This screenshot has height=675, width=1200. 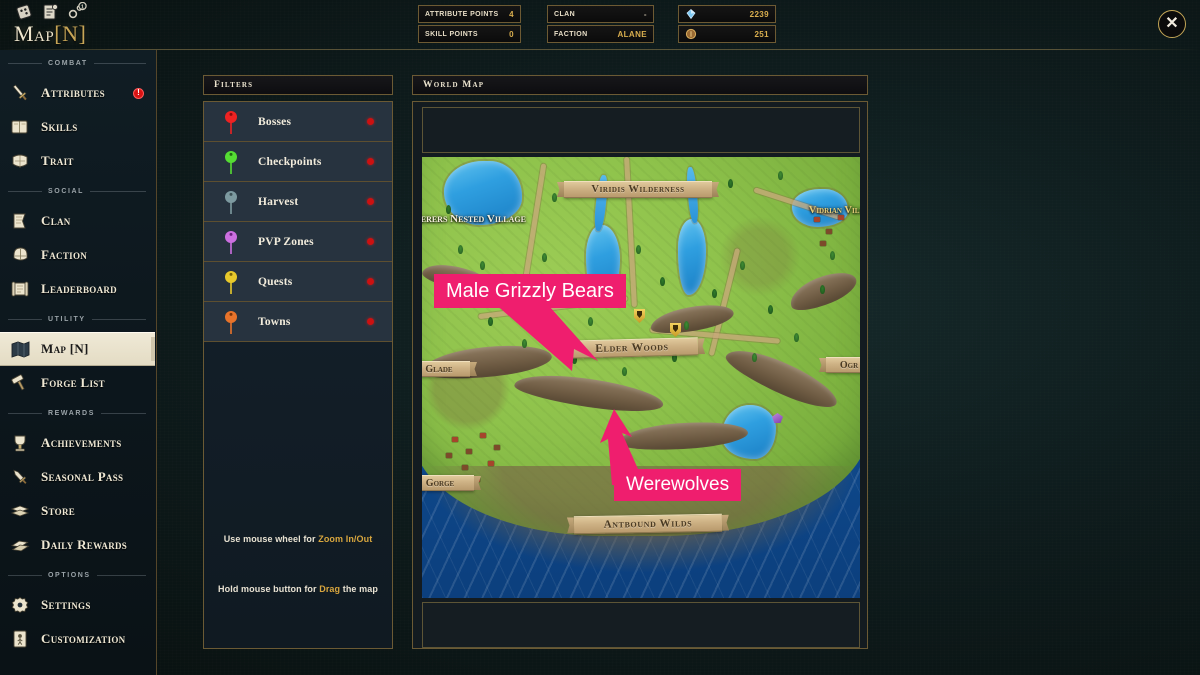 What do you see at coordinates (88, 25) in the screenshot?
I see `window-title-block: 1 Map[N]` at bounding box center [88, 25].